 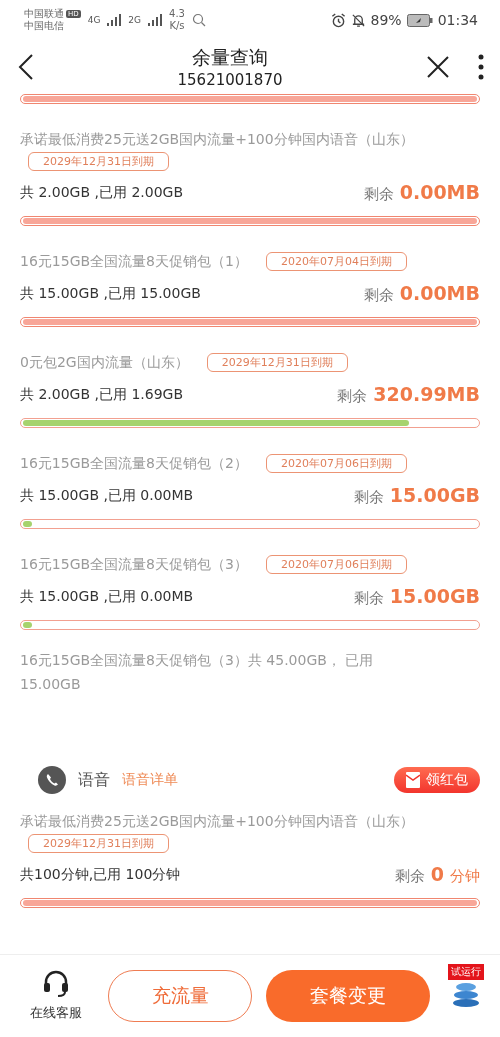 What do you see at coordinates (419, 20) in the screenshot?
I see `battery-icon` at bounding box center [419, 20].